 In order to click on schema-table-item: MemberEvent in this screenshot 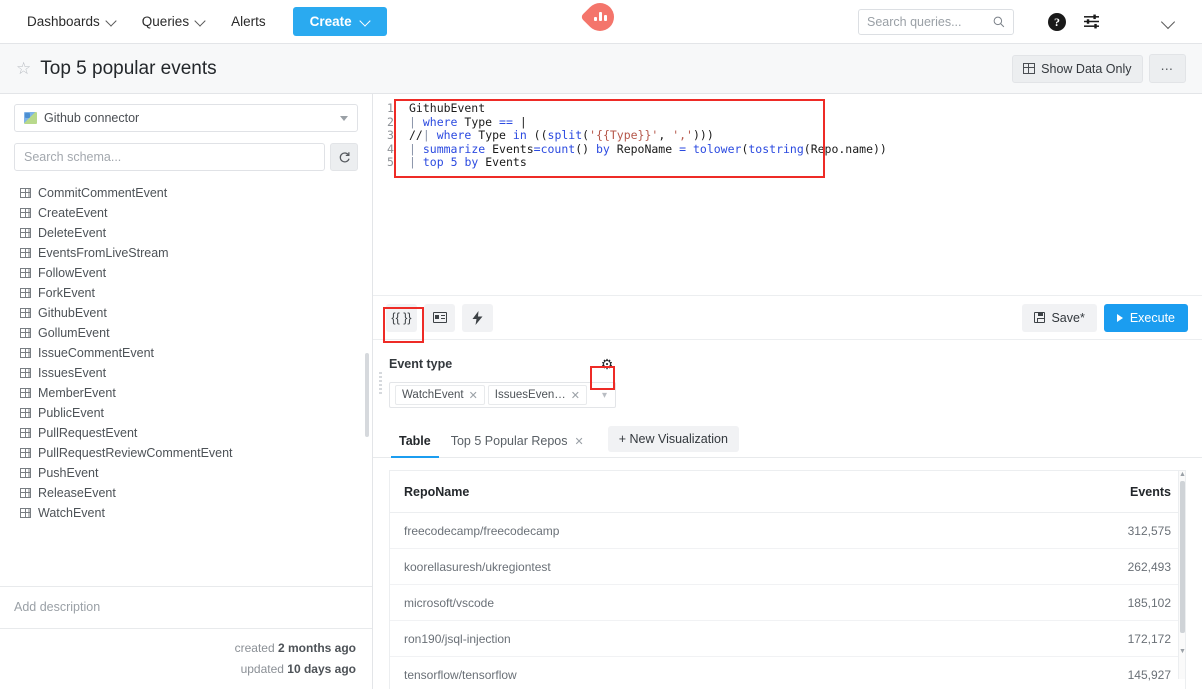, I will do `click(186, 393)`.